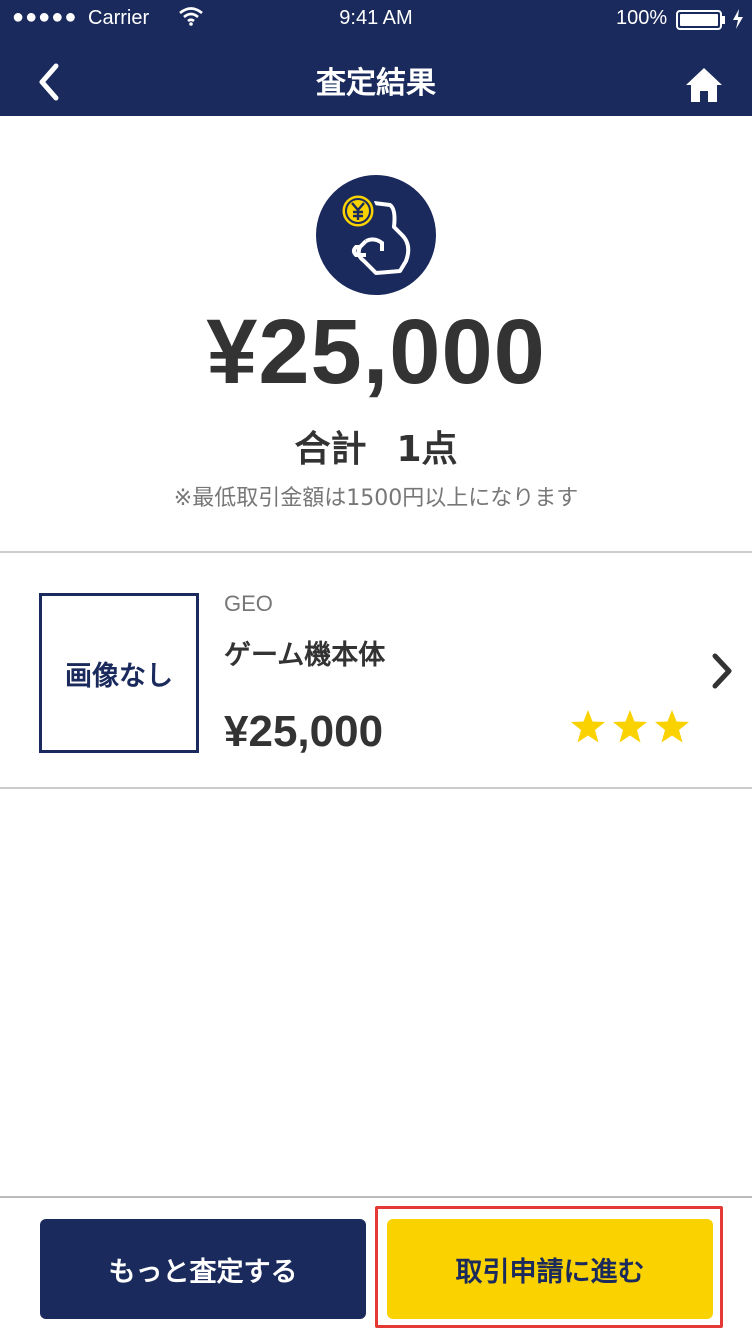 This screenshot has height=1338, width=752. I want to click on item-thumbnail: 画像なし, so click(119, 673).